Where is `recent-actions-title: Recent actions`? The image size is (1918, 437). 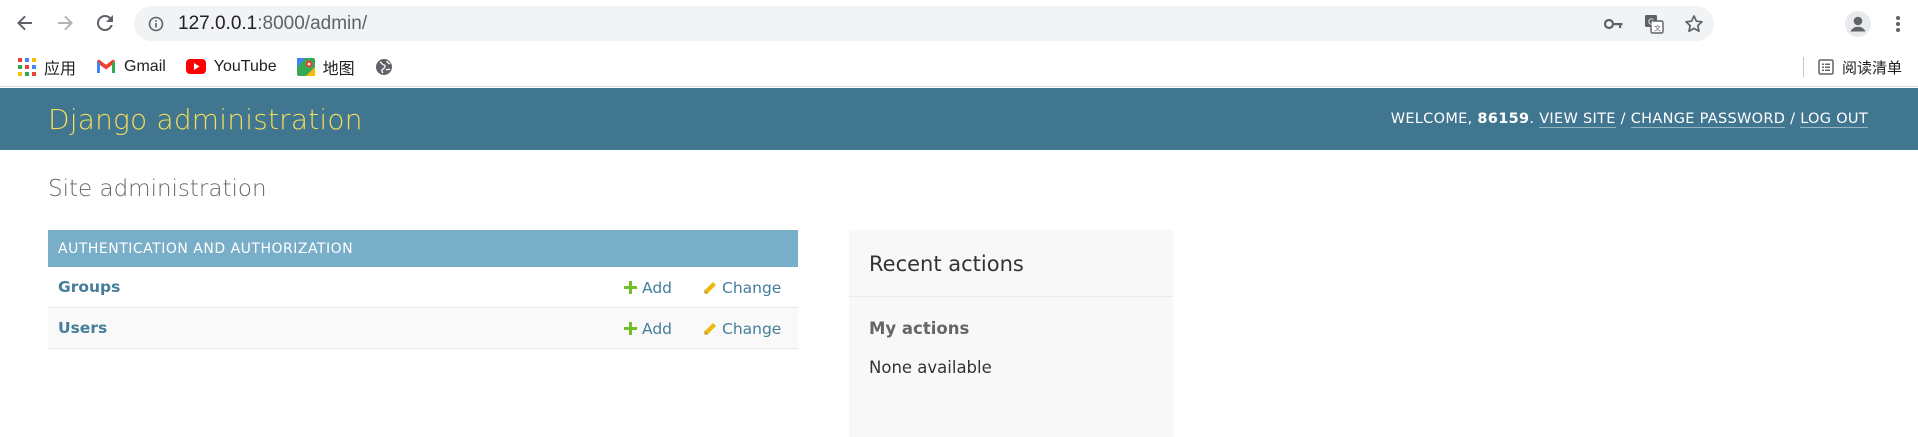 recent-actions-title: Recent actions is located at coordinates (1011, 263).